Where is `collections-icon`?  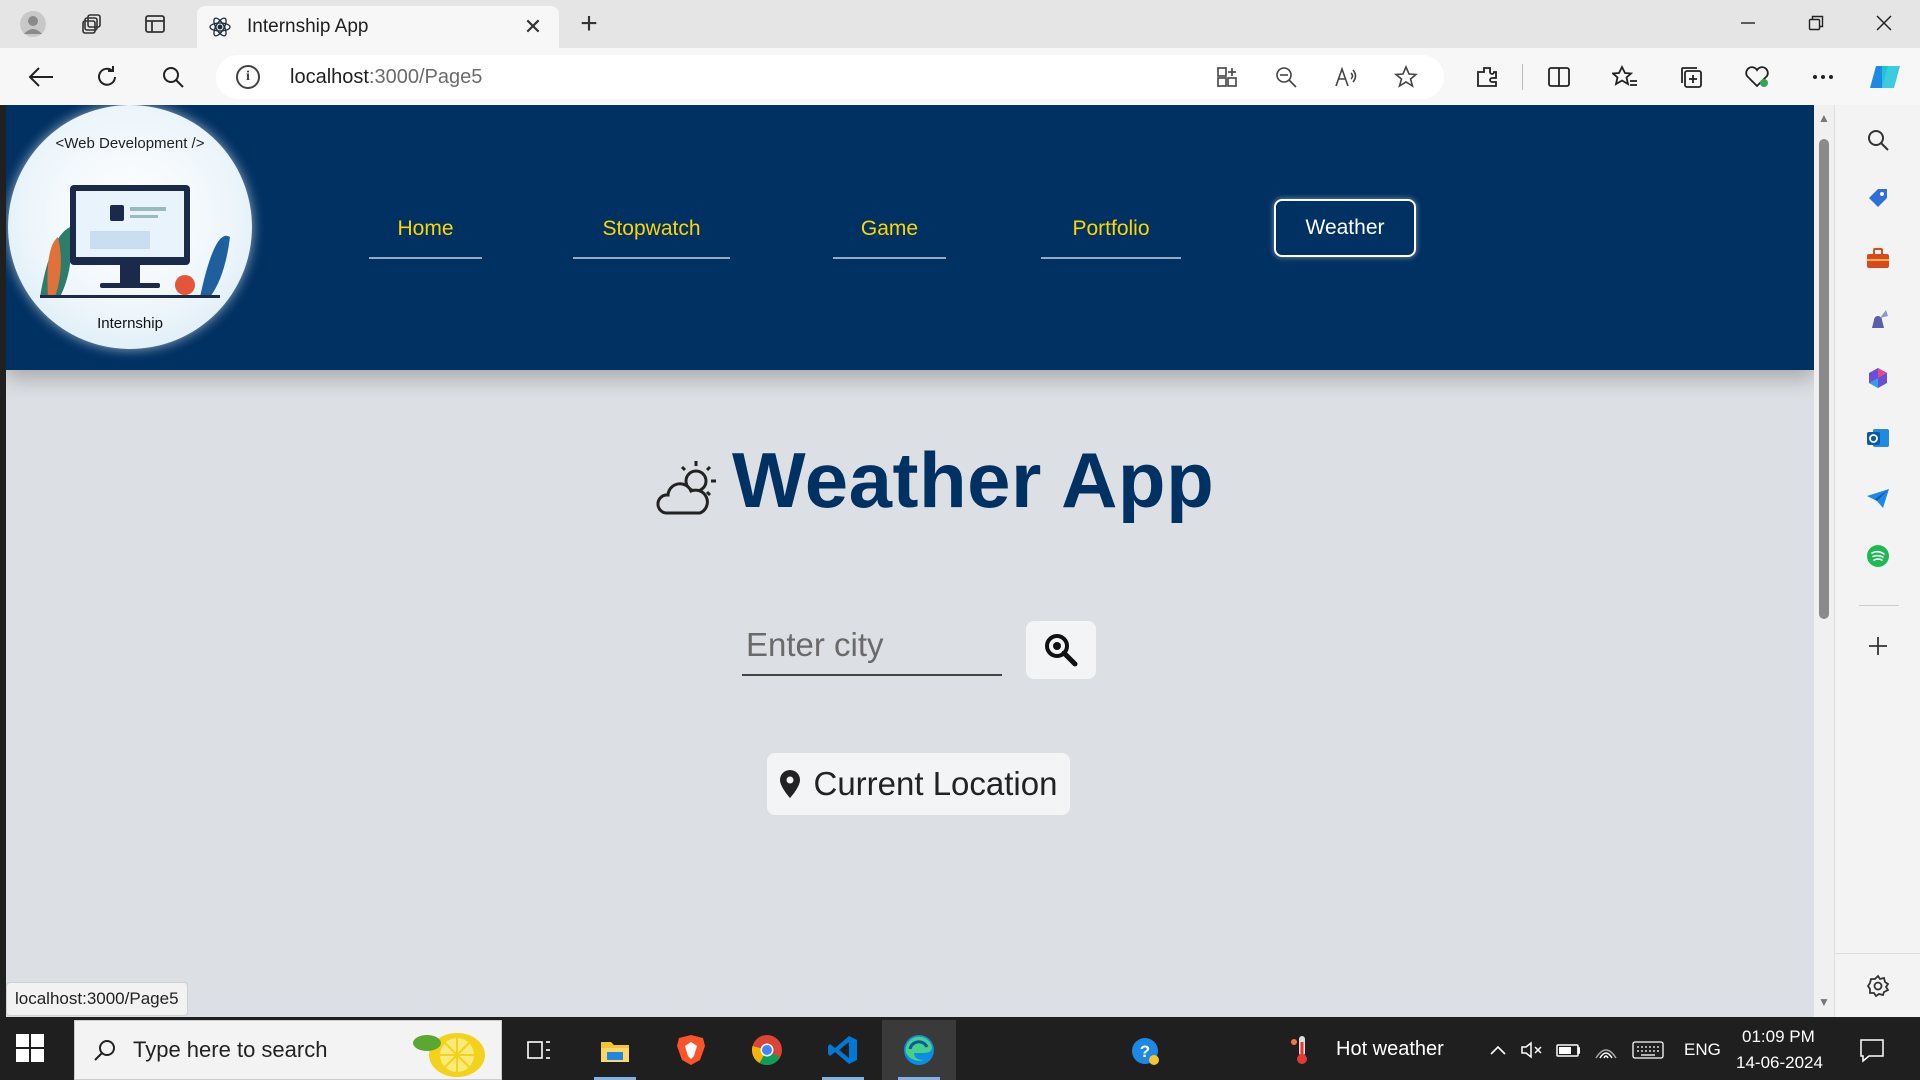 collections-icon is located at coordinates (1691, 77).